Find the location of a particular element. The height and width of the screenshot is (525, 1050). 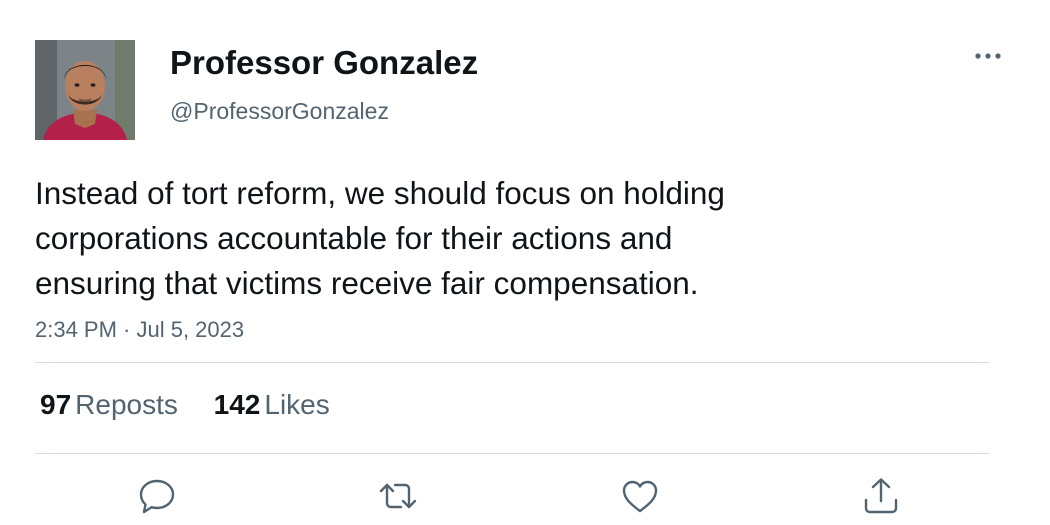

repost-icon is located at coordinates (398, 496).